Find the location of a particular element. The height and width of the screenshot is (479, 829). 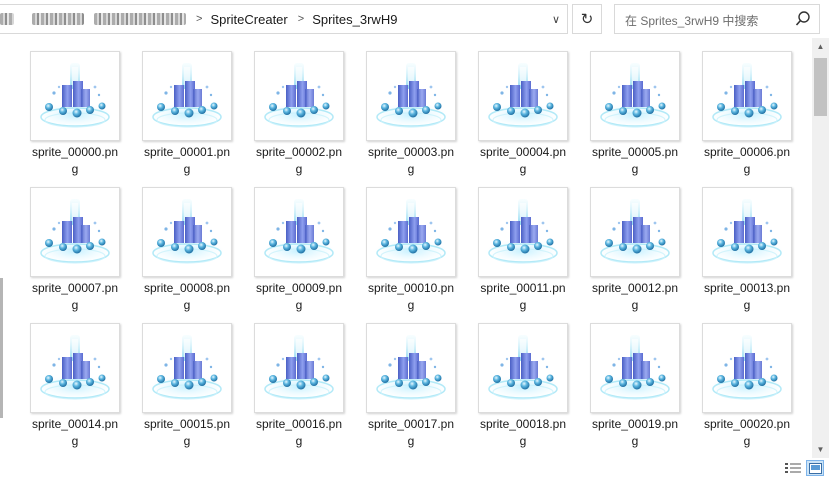

file-item: sprite_00011.pn g is located at coordinates (528, 251).